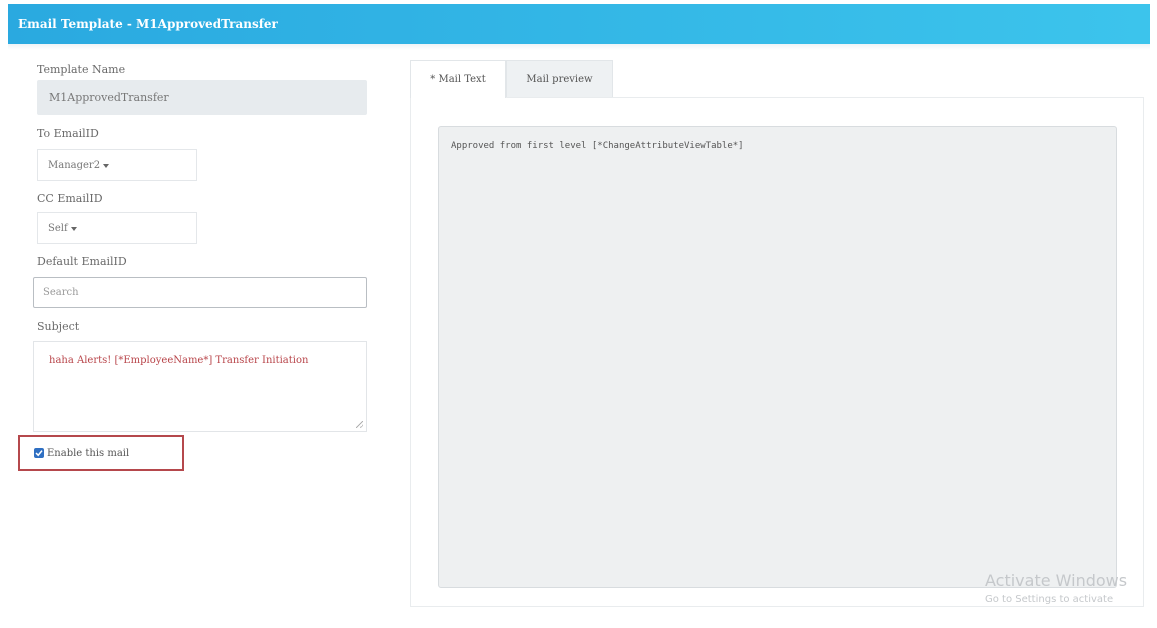 Image resolution: width=1157 pixels, height=628 pixels. I want to click on tab-mail-preview: Mail preview, so click(559, 79).